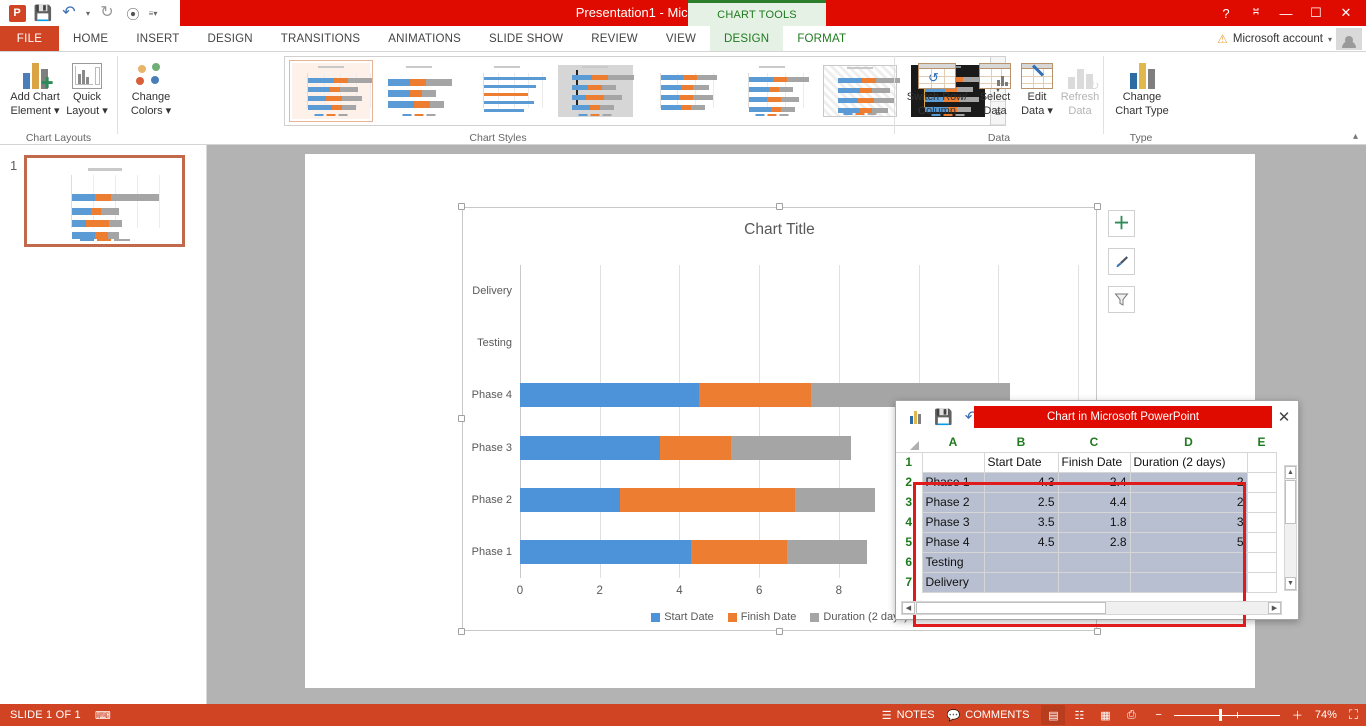 This screenshot has height=726, width=1366. What do you see at coordinates (151, 92) in the screenshot?
I see `change-colors-button: Change Colors ▾` at bounding box center [151, 92].